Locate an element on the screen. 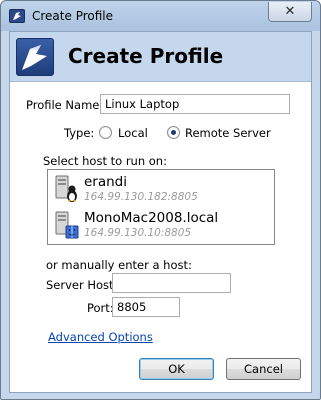 The image size is (321, 400). local-radio is located at coordinates (105, 132).